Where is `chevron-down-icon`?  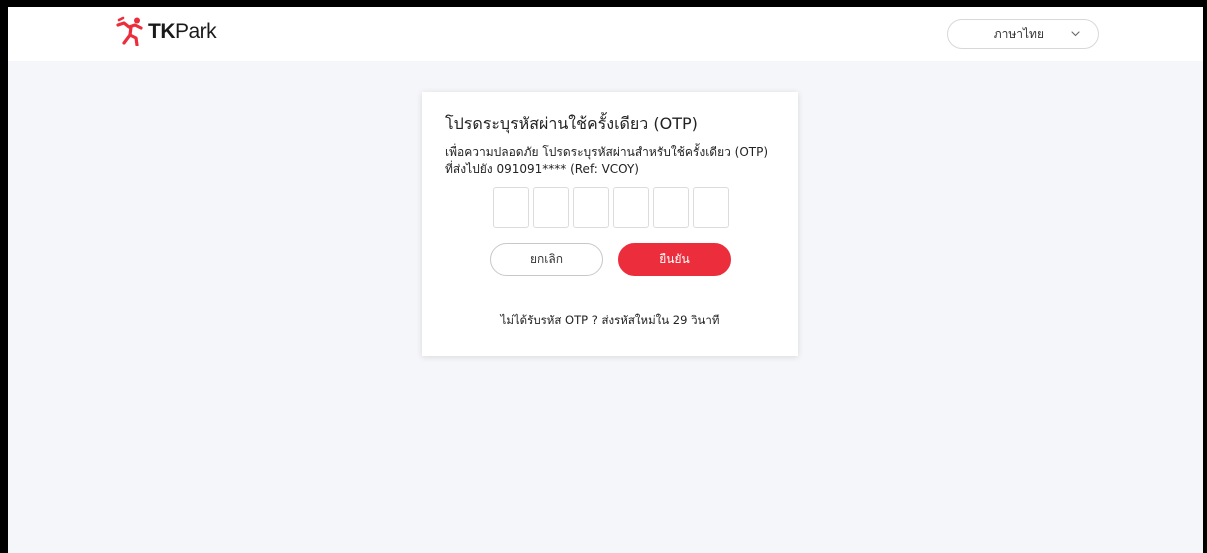 chevron-down-icon is located at coordinates (1075, 34).